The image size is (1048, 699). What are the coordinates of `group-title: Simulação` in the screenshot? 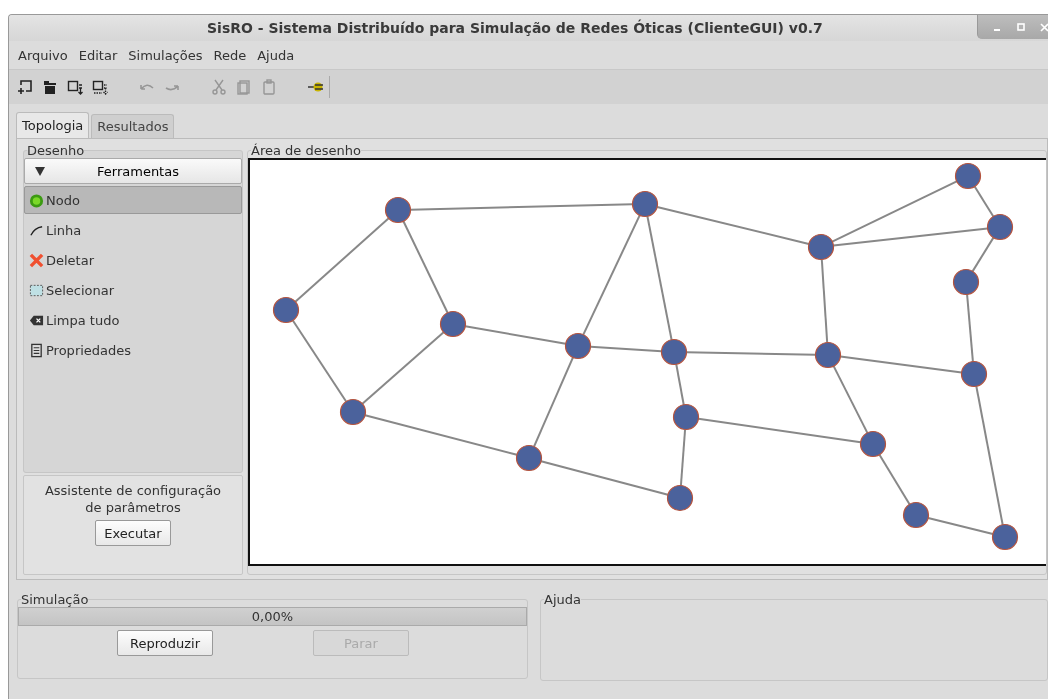 It's located at (55, 599).